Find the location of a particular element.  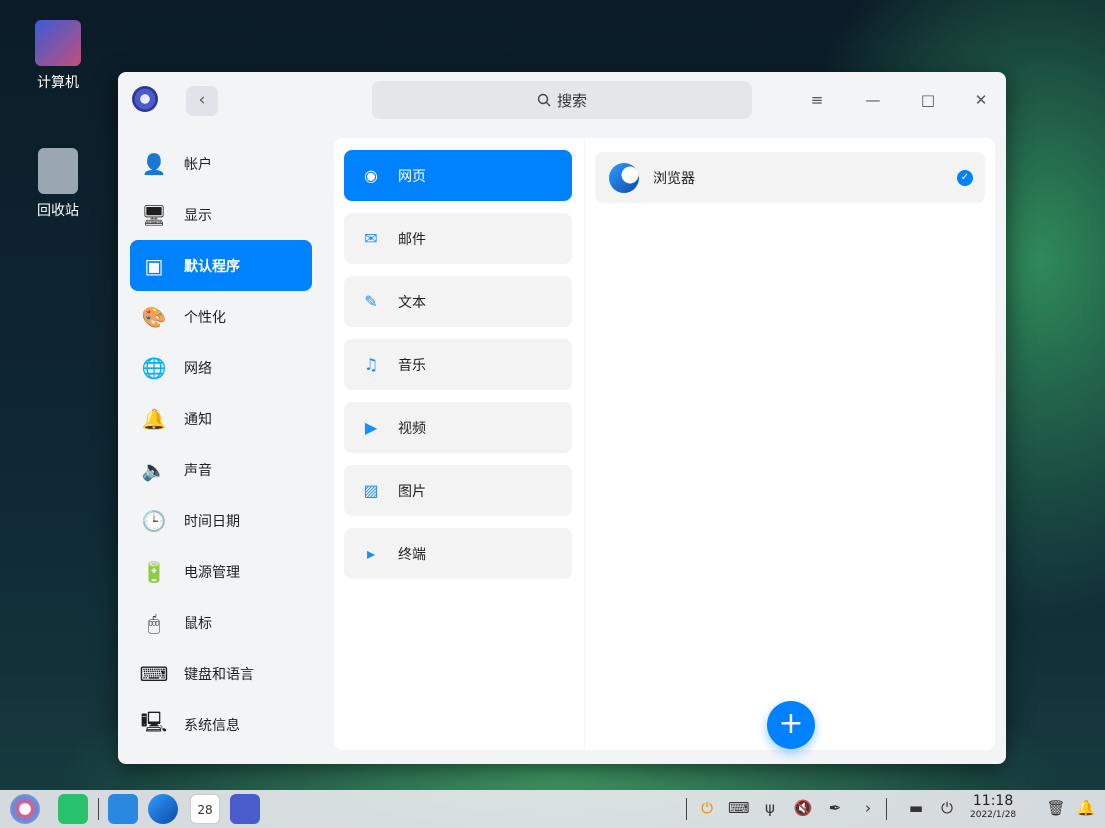

sidebar-item-keyboard: ⌨ 键盘和语言 is located at coordinates (221, 673).